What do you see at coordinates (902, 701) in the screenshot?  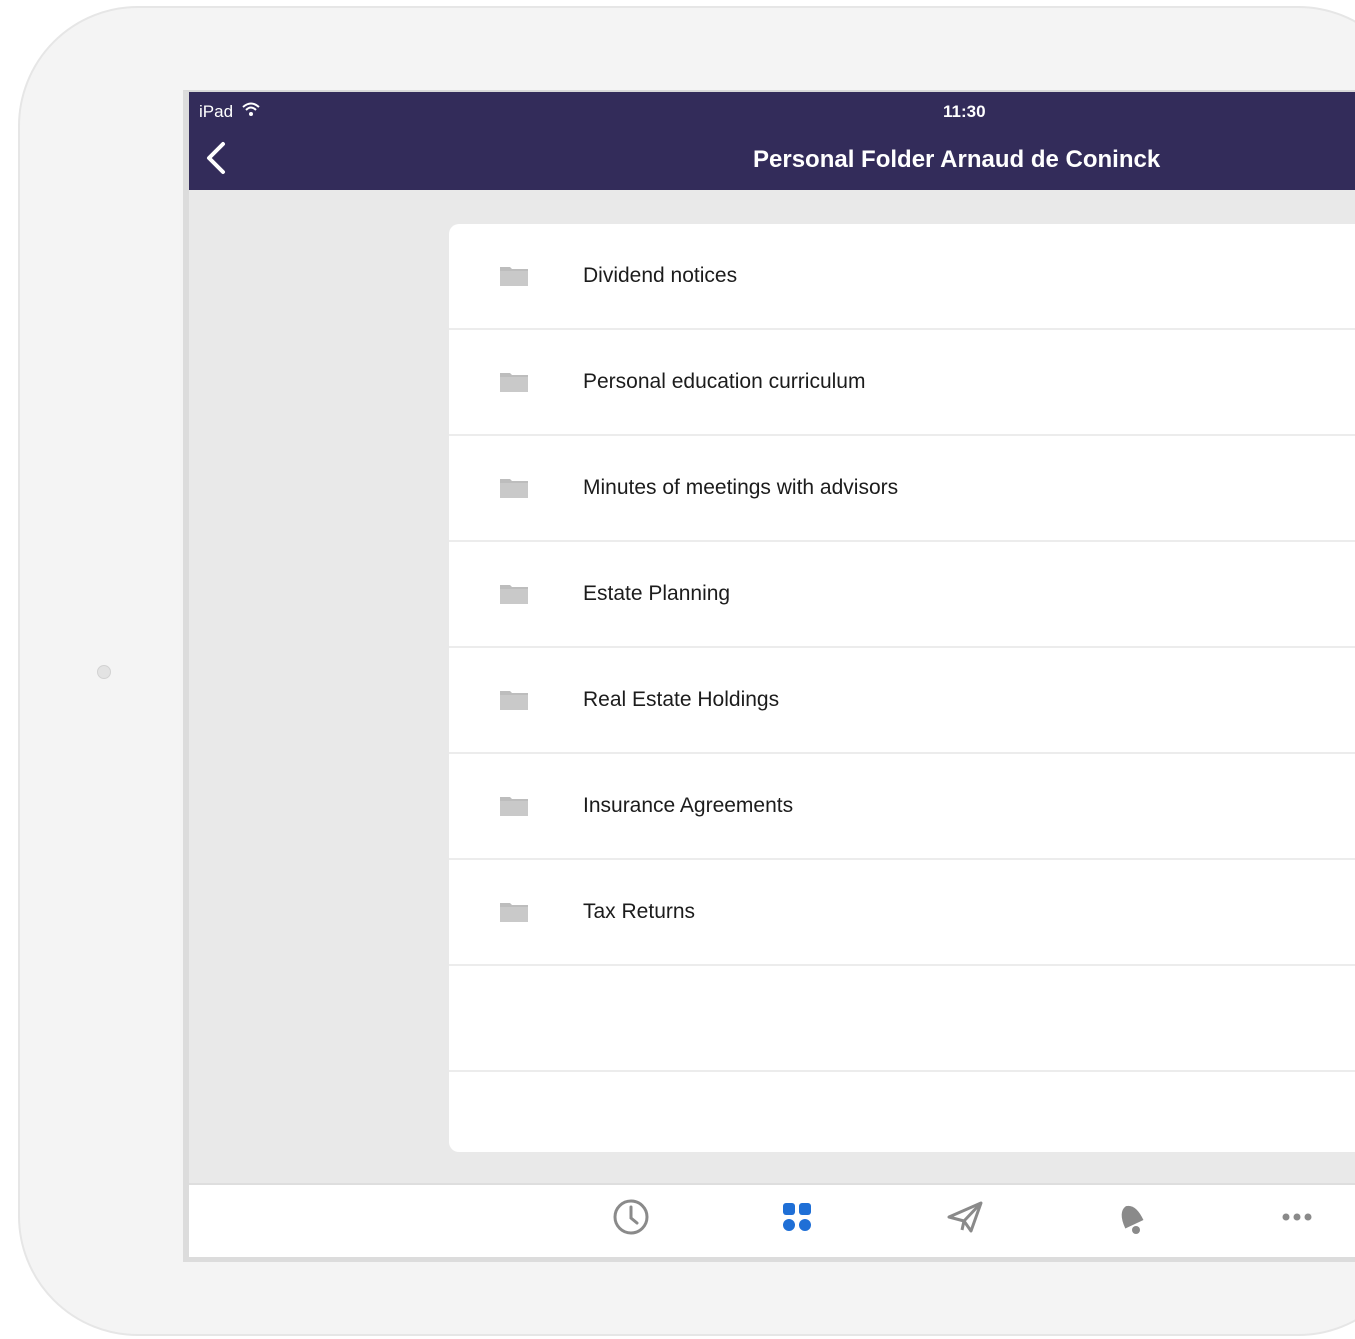 I see `folder-row: Real Estate Holdings` at bounding box center [902, 701].